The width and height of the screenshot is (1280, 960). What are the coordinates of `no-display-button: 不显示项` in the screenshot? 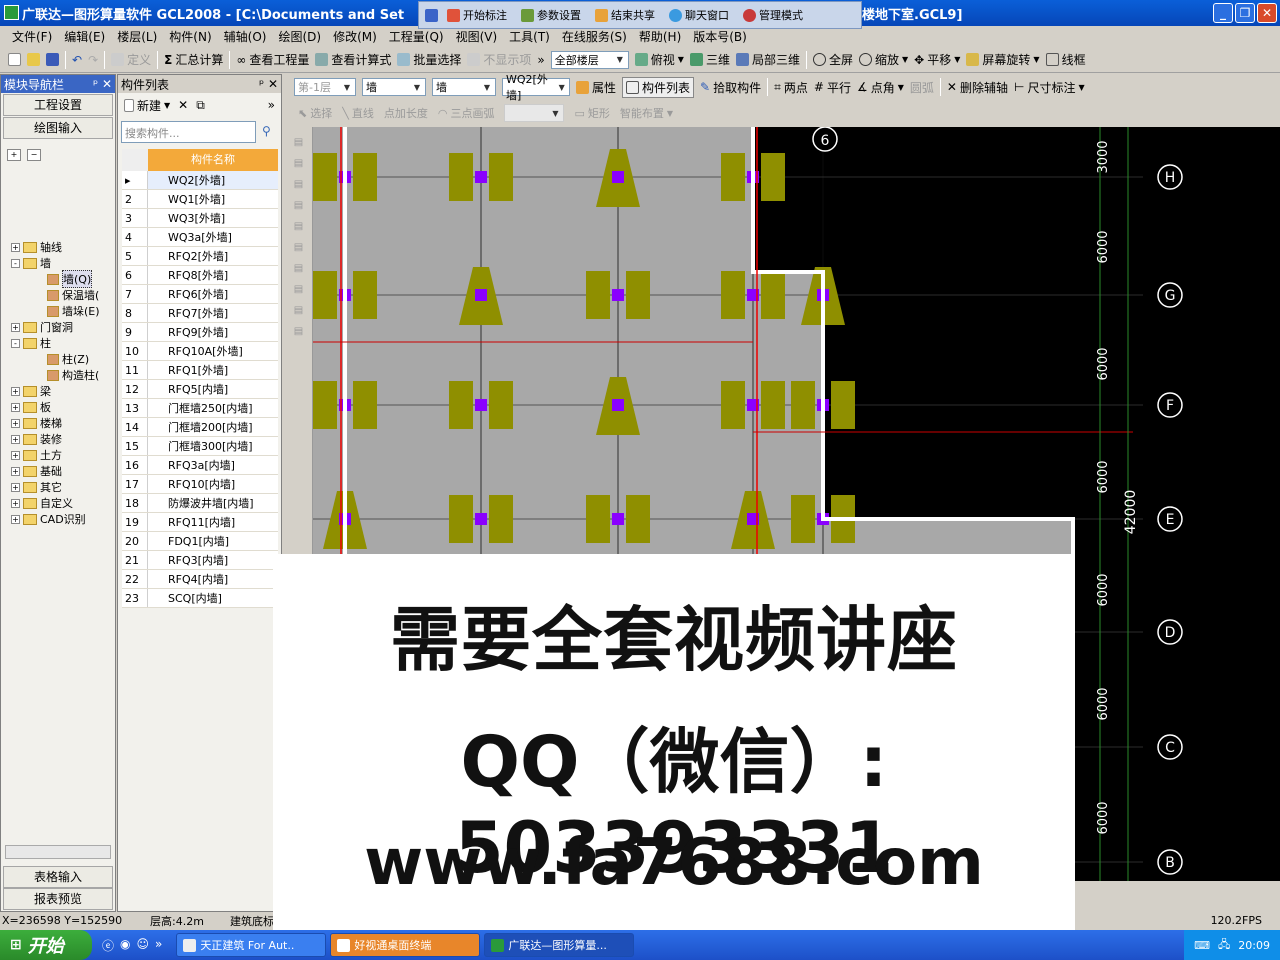 It's located at (499, 59).